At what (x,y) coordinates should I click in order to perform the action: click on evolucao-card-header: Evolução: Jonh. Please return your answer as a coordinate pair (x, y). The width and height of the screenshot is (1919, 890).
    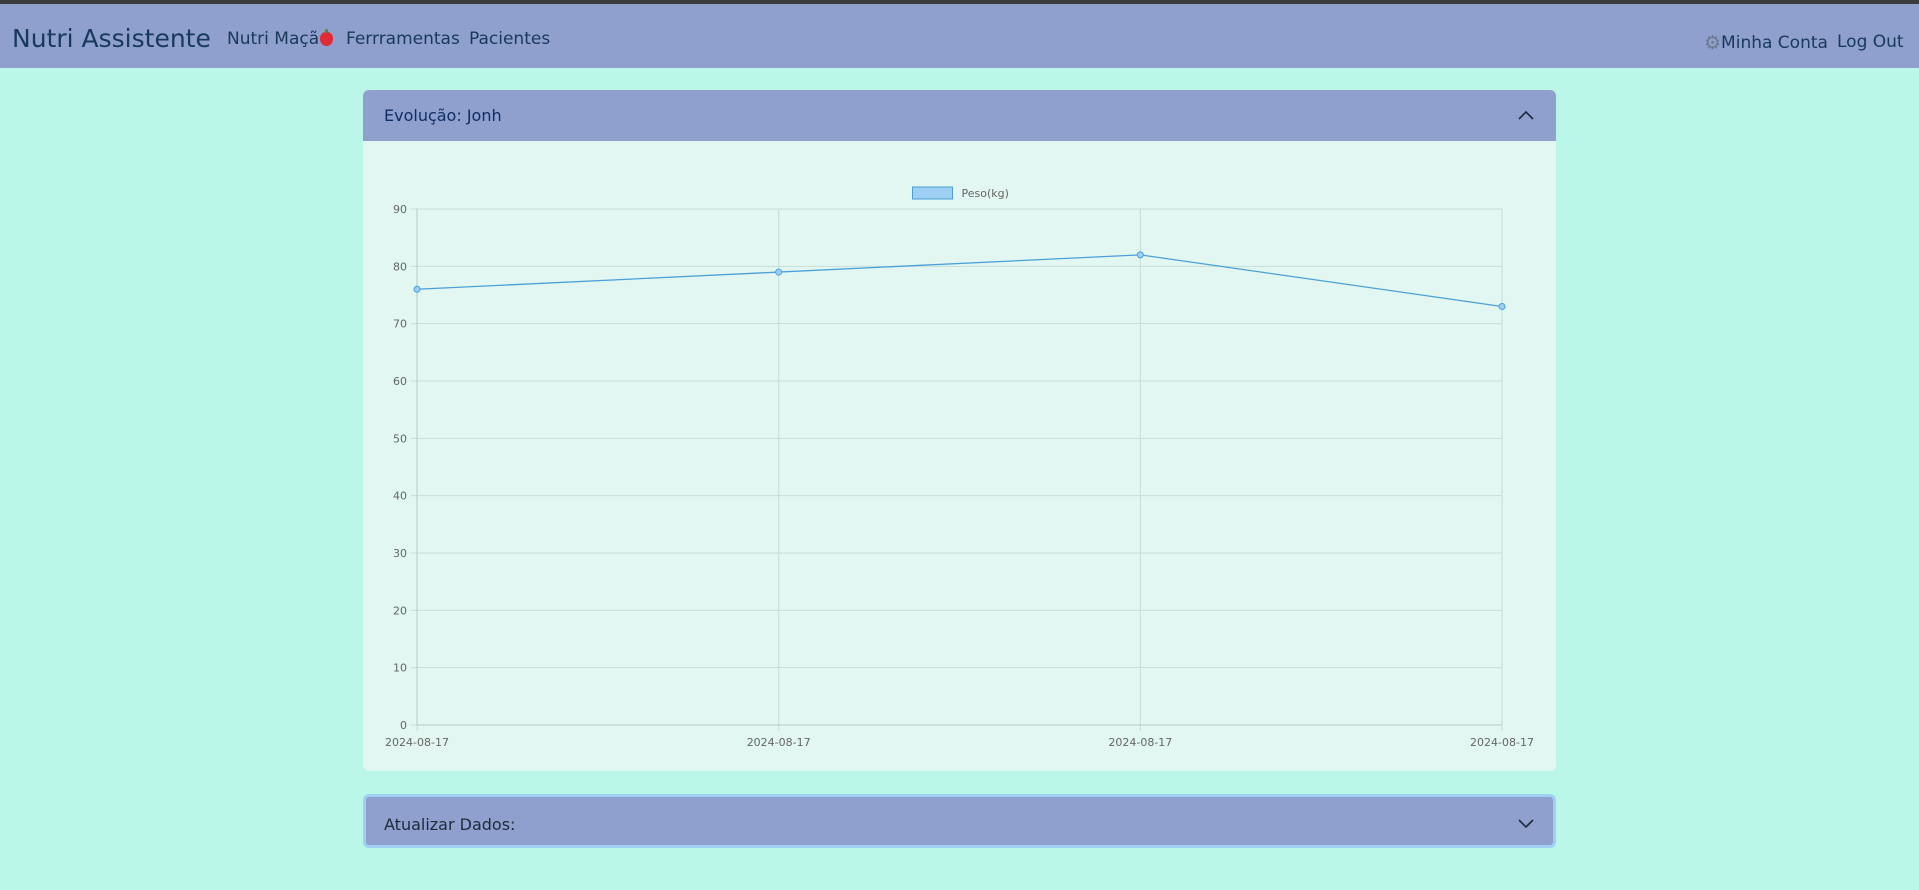
    Looking at the image, I should click on (959, 115).